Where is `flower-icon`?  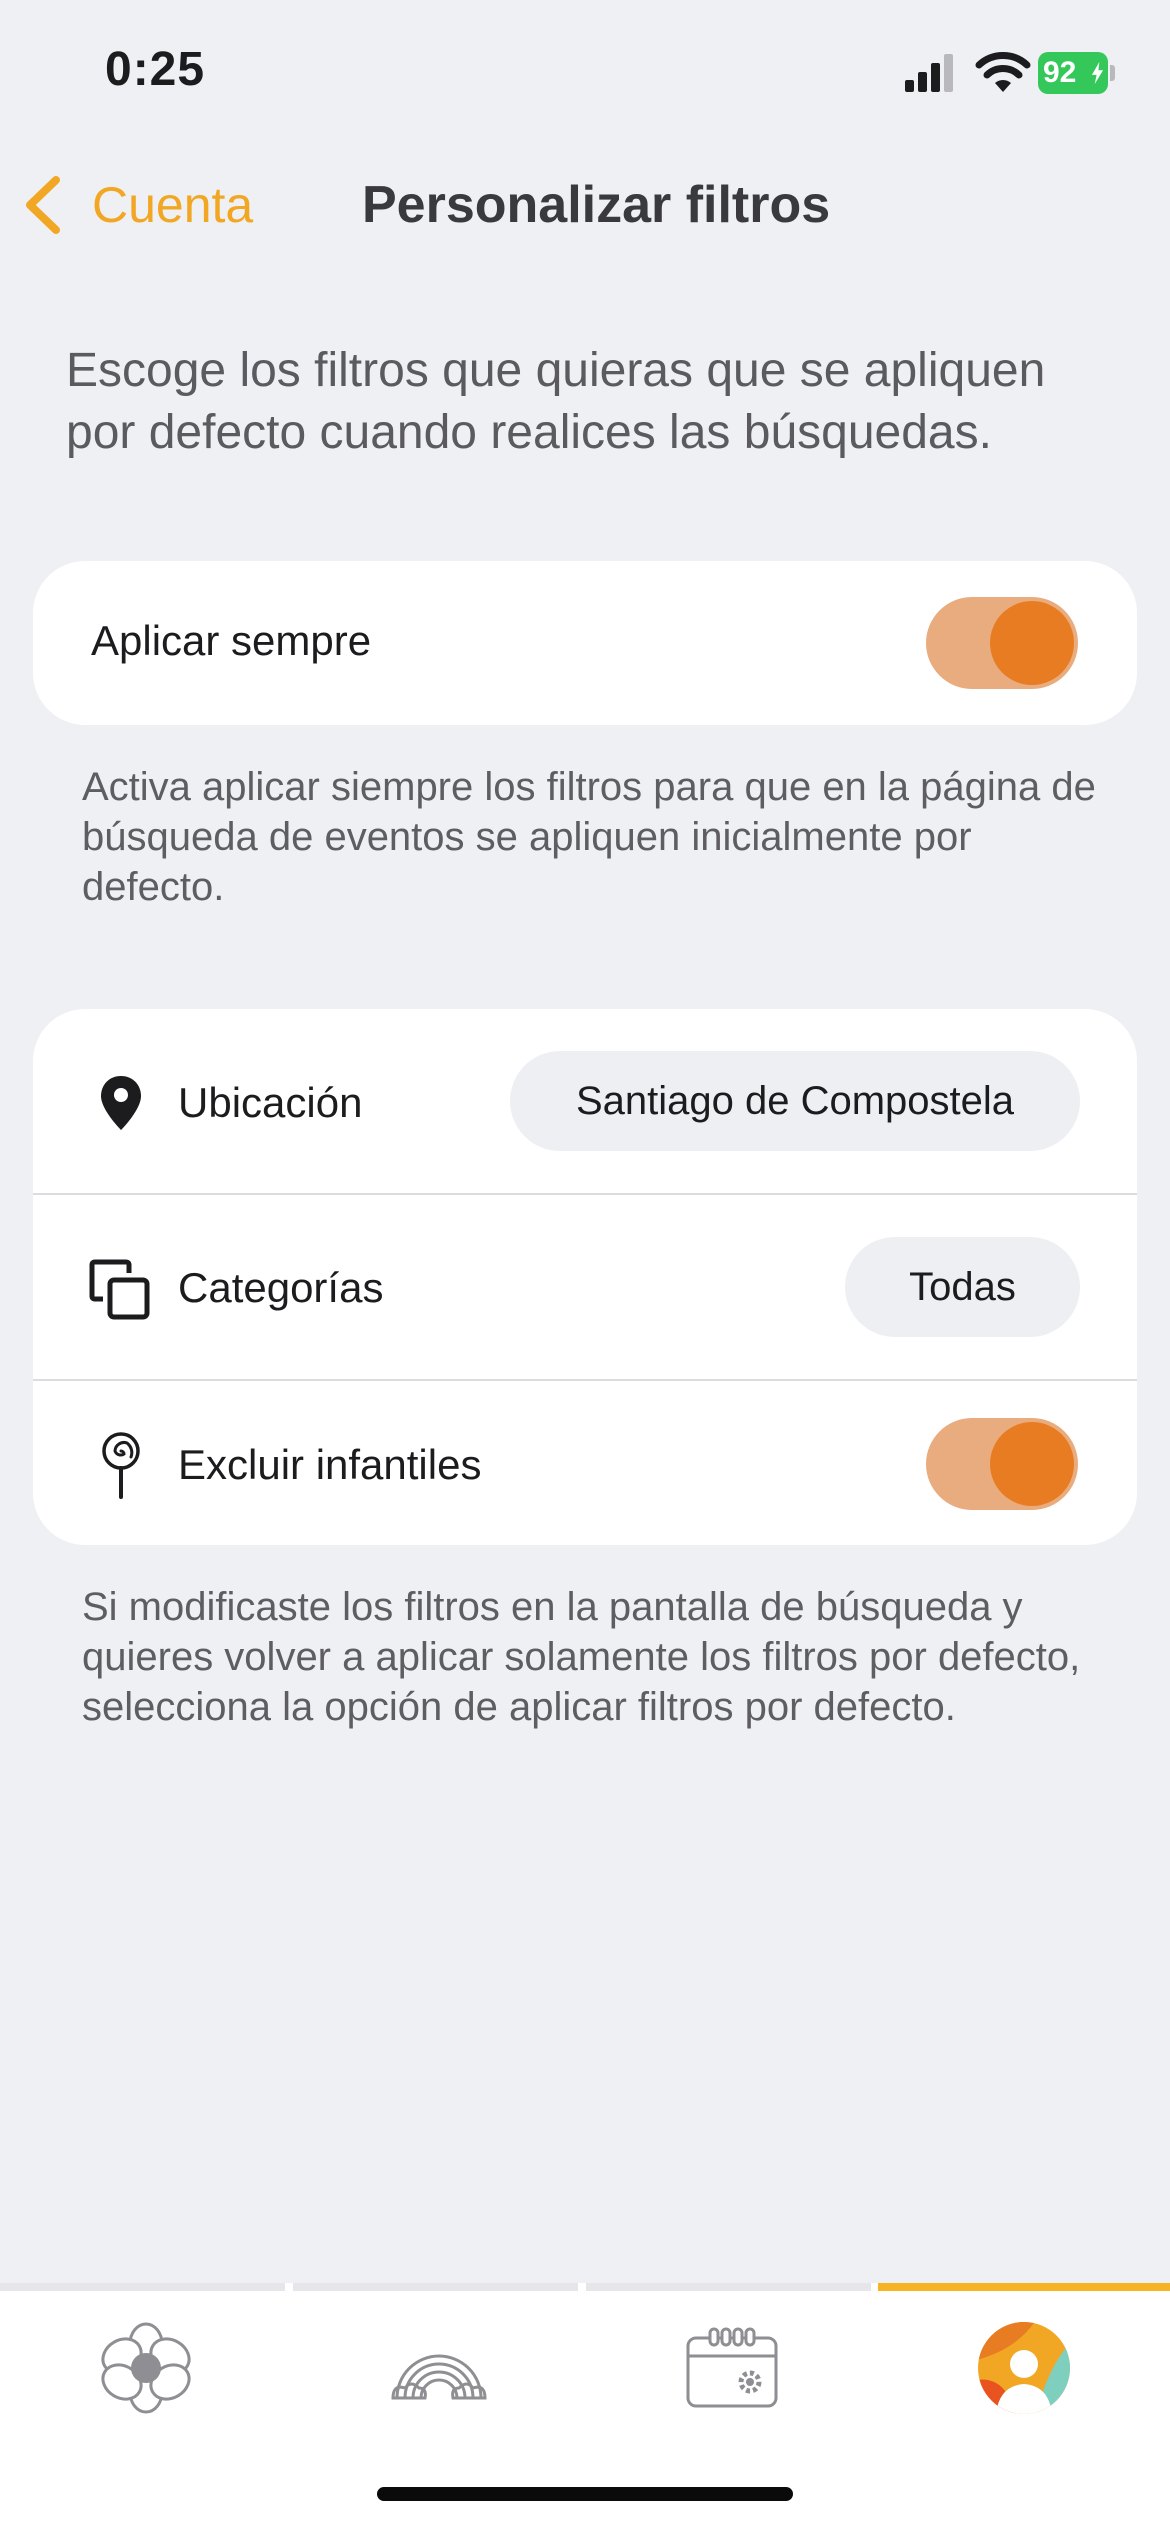 flower-icon is located at coordinates (146, 2368).